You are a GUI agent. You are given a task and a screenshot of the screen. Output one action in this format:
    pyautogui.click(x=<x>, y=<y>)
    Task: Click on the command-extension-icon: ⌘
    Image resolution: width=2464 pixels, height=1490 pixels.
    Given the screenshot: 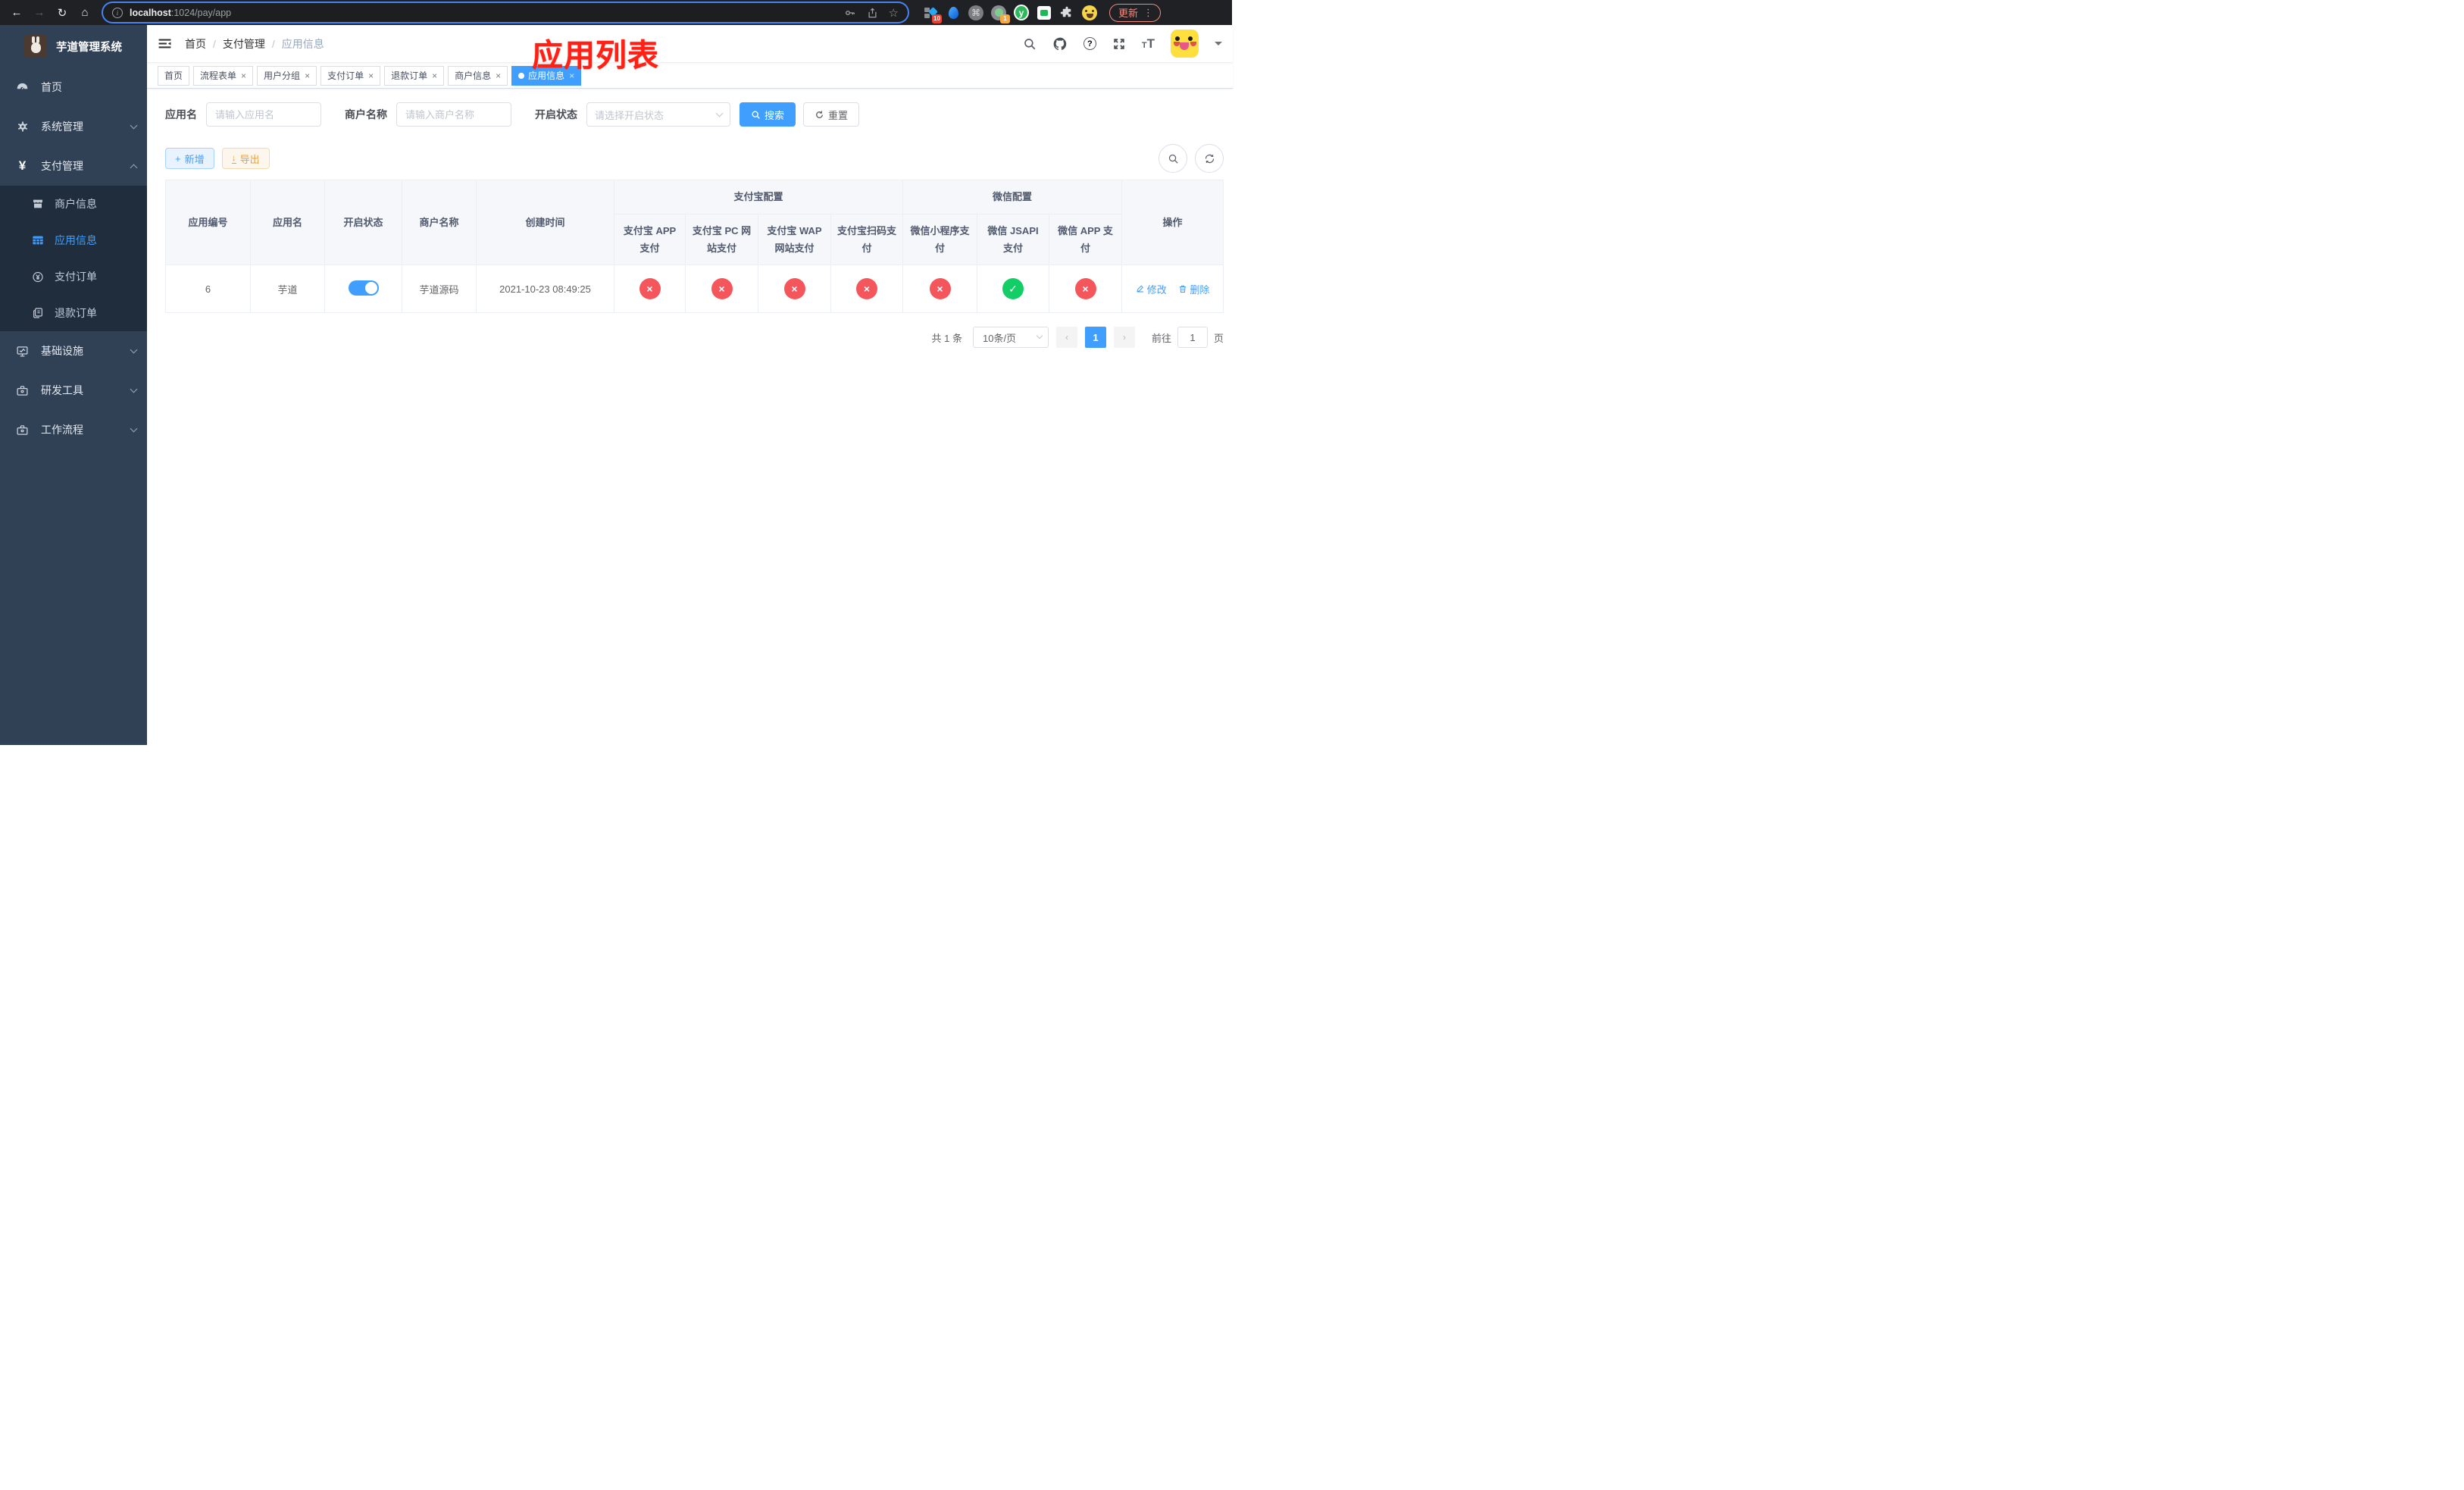 What is the action you would take?
    pyautogui.click(x=975, y=13)
    